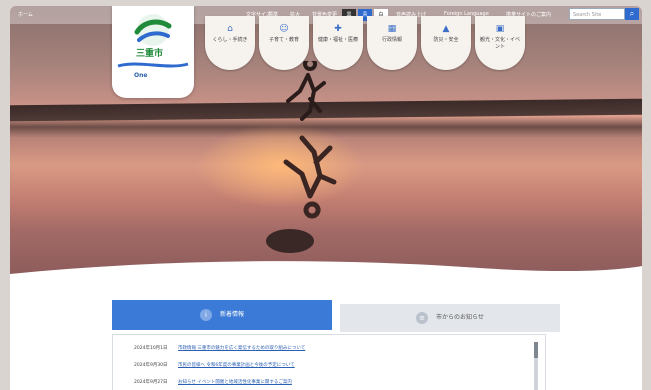 This screenshot has width=651, height=390. Describe the element at coordinates (25, 14) in the screenshot. I see `home-link: ホーム` at that location.